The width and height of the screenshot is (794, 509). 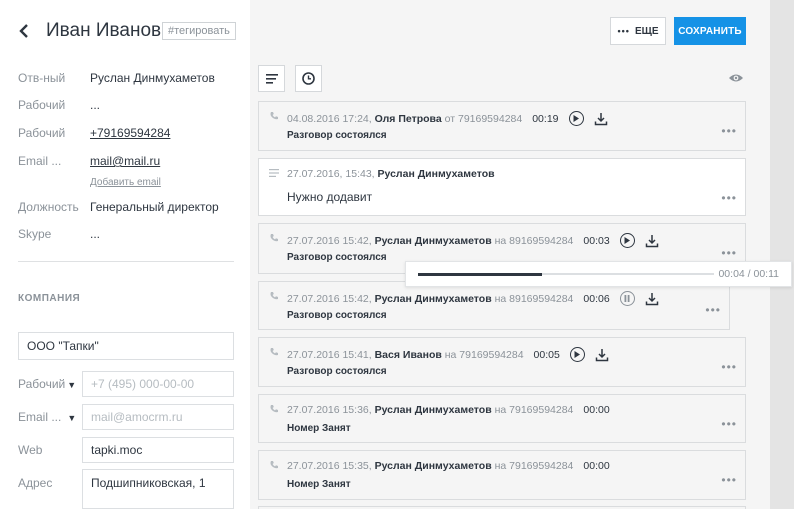 What do you see at coordinates (25, 31) in the screenshot?
I see `back-arrow-icon` at bounding box center [25, 31].